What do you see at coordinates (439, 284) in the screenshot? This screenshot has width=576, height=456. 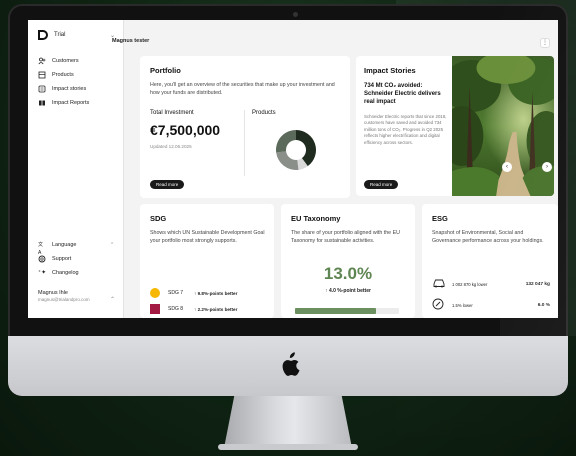 I see `car-icon` at bounding box center [439, 284].